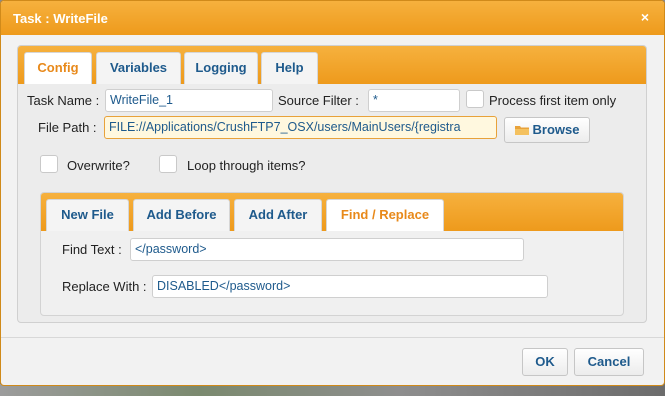  Describe the element at coordinates (189, 100) in the screenshot. I see `task-name-input: WriteFile_1` at that location.